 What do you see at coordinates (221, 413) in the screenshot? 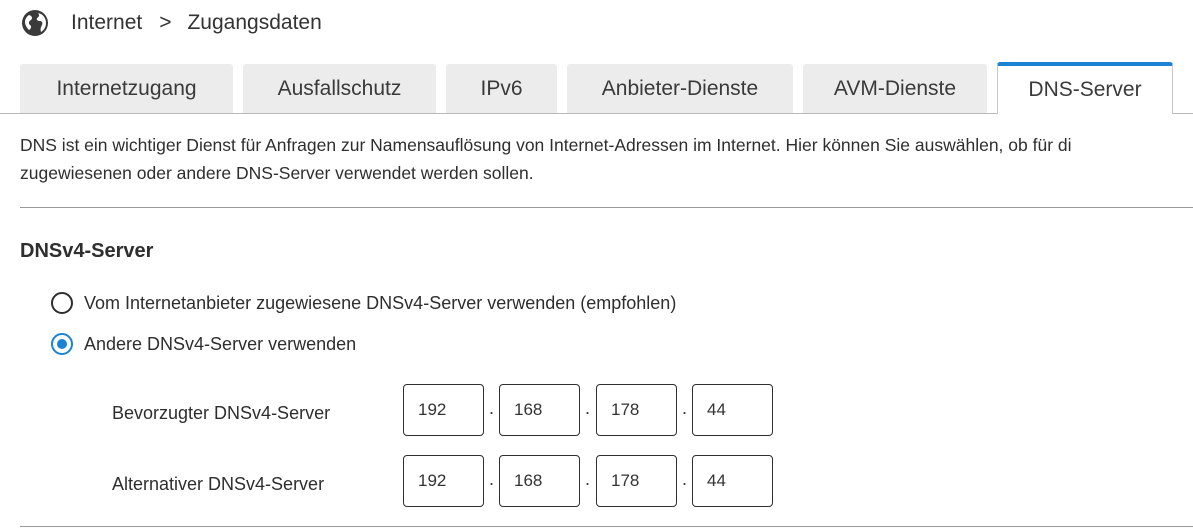
I see `preferred-dns-label: Bevorzugter DNSv4-Server` at bounding box center [221, 413].